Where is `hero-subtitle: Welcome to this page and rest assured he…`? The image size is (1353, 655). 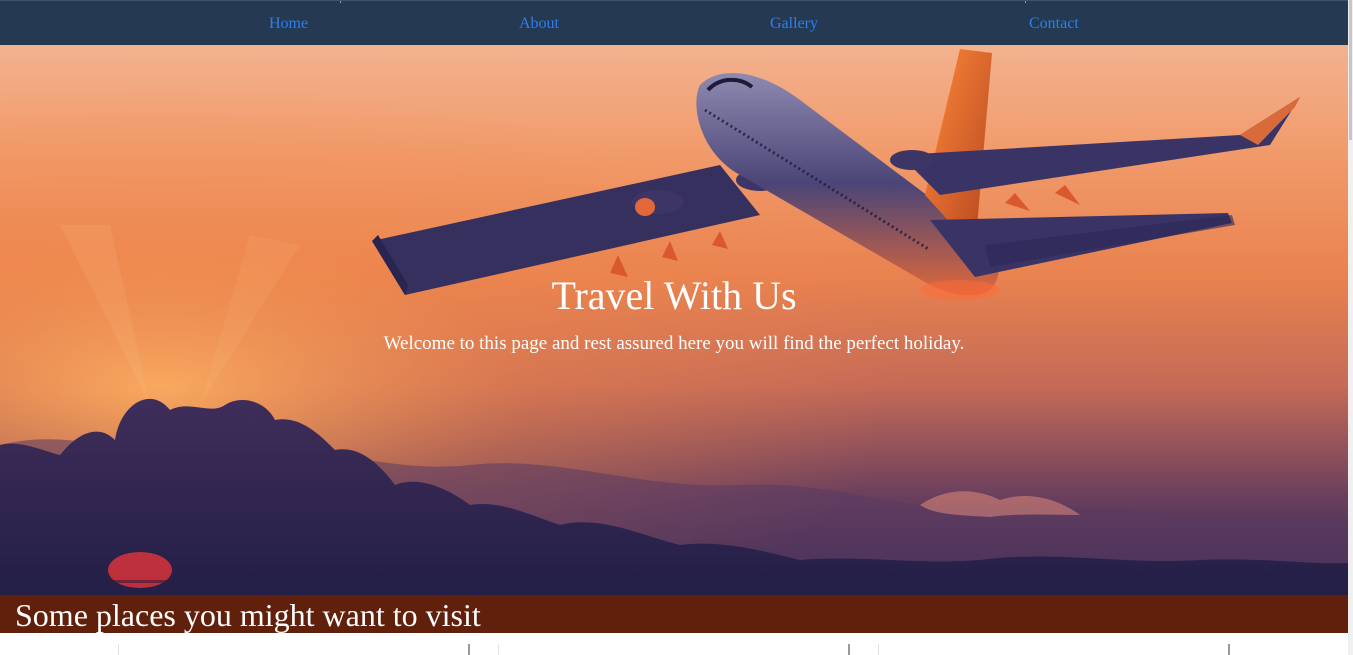
hero-subtitle: Welcome to this page and rest assured he… is located at coordinates (674, 343).